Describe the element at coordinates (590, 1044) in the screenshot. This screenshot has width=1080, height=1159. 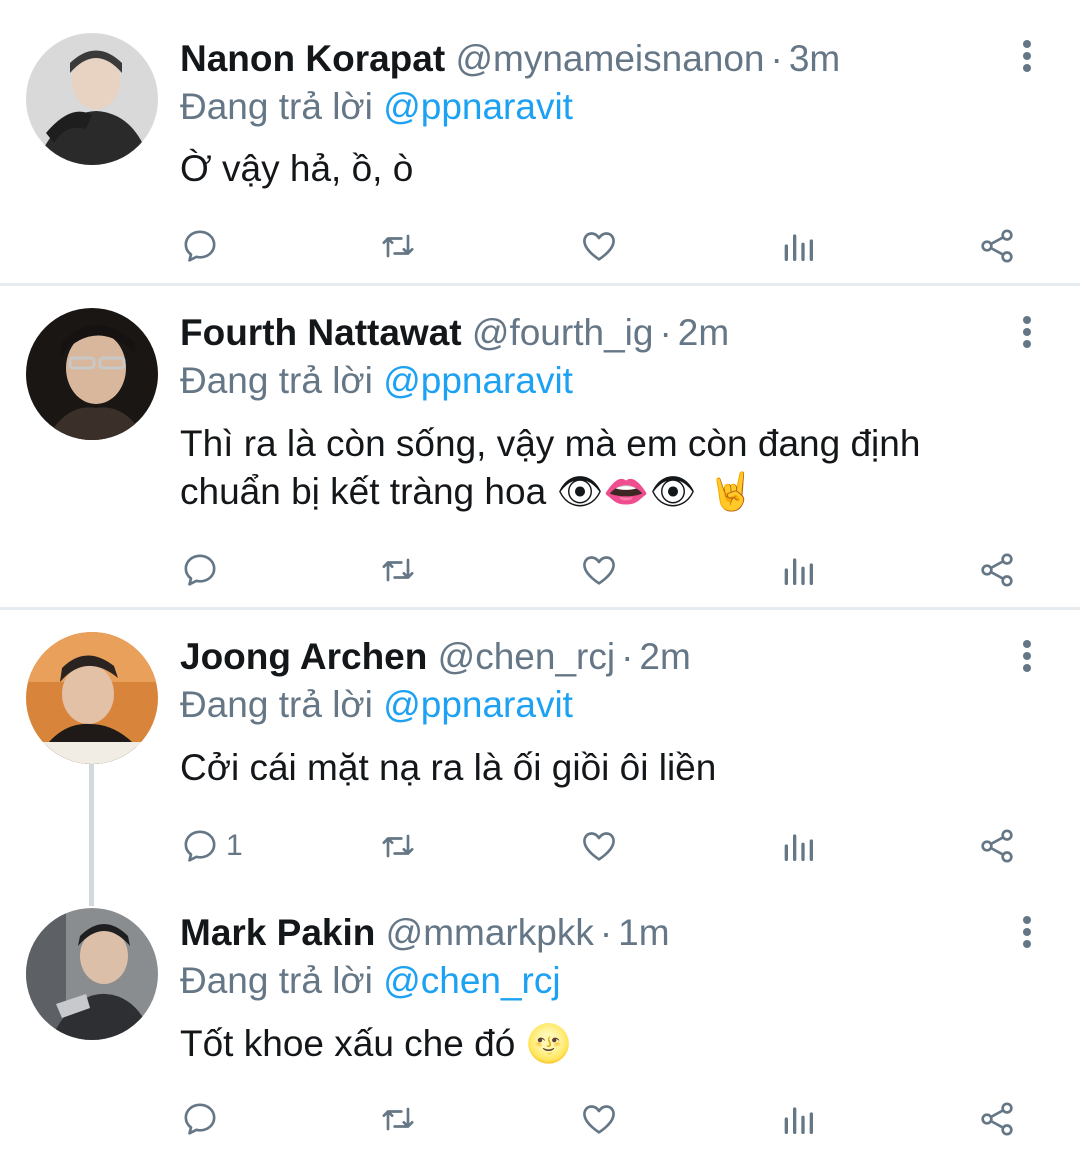
I see `tweet-text: Tốt khoe xấu che đó 🌝` at that location.